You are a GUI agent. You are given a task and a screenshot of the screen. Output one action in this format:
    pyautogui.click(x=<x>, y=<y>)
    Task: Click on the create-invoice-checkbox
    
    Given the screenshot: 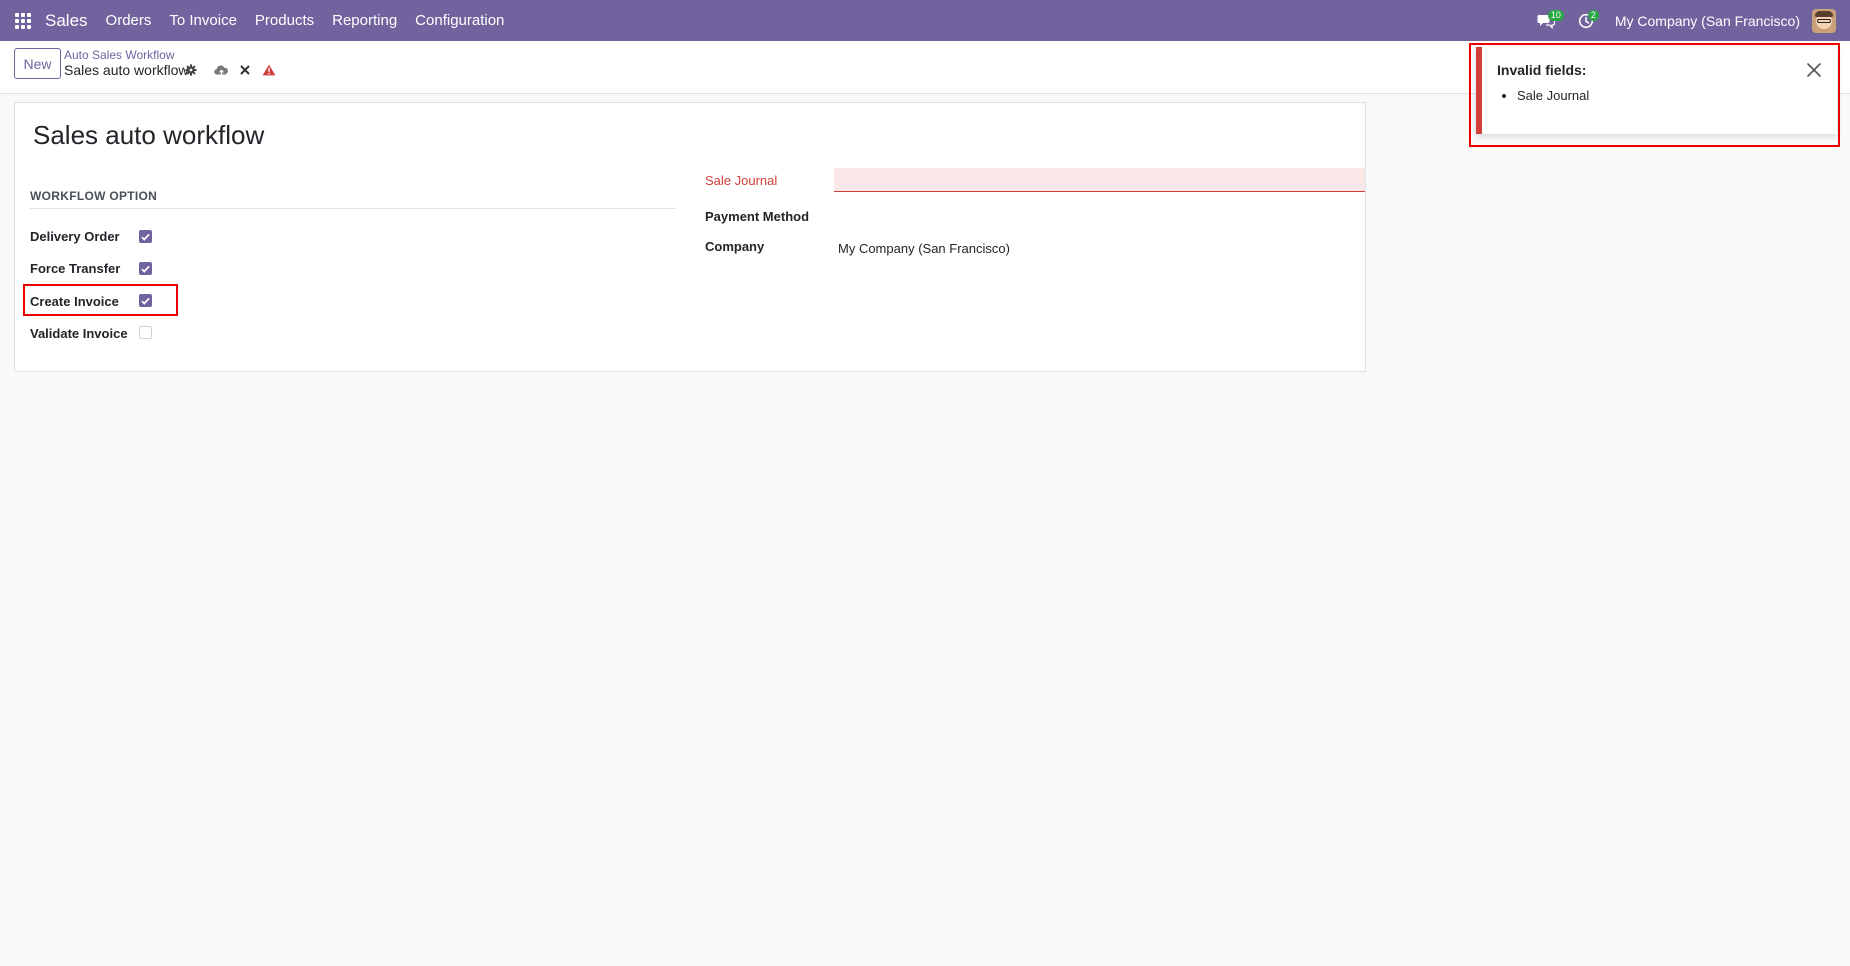 What is the action you would take?
    pyautogui.click(x=145, y=300)
    